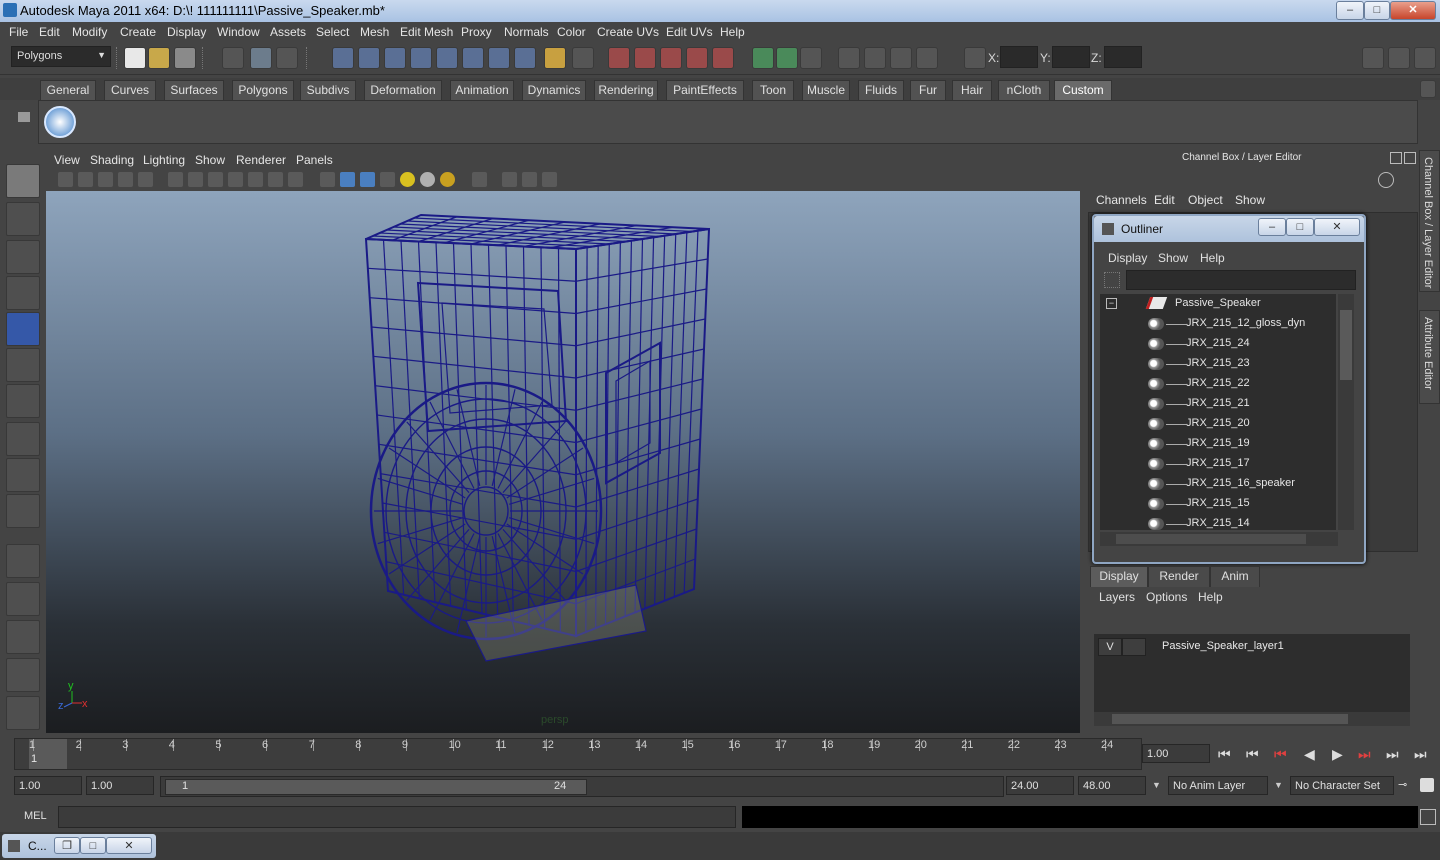  Describe the element at coordinates (1322, 620) in the screenshot. I see `move-layer-up-icon` at that location.